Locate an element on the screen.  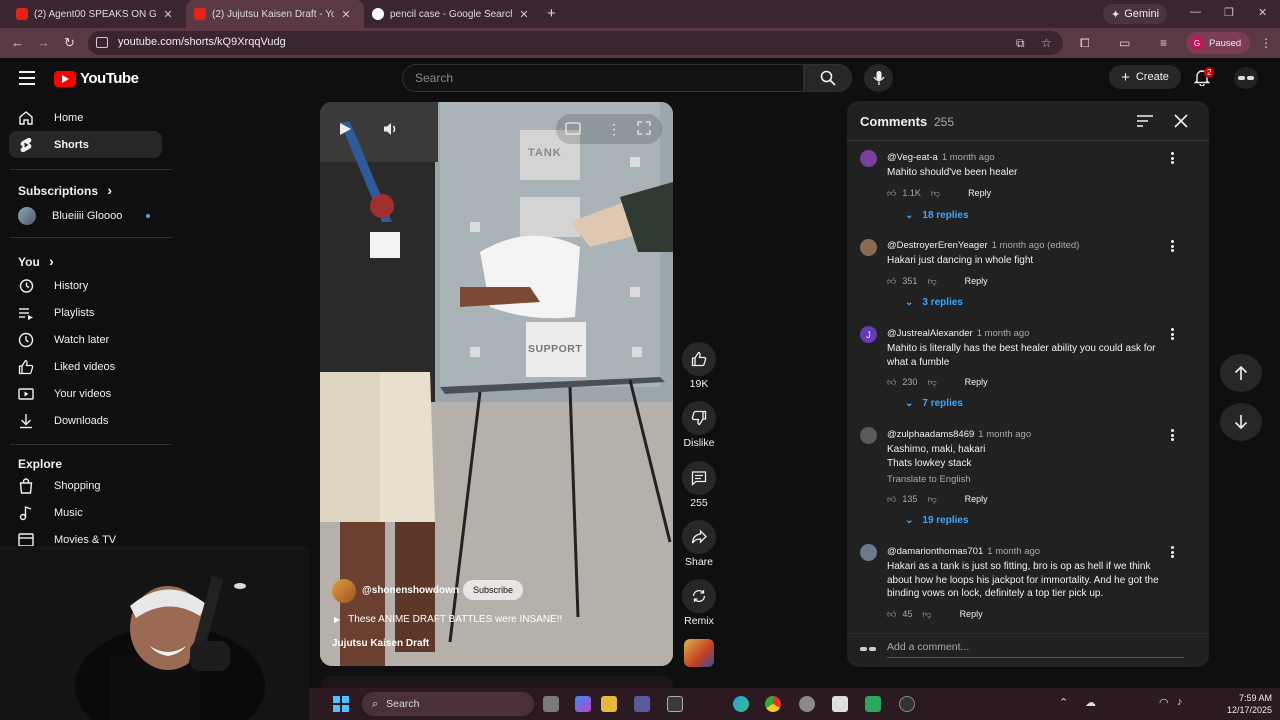
remix-button is located at coordinates (699, 596).